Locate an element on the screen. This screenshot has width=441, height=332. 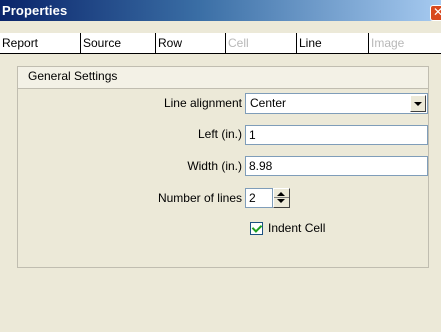
tab-line: Line is located at coordinates (333, 43).